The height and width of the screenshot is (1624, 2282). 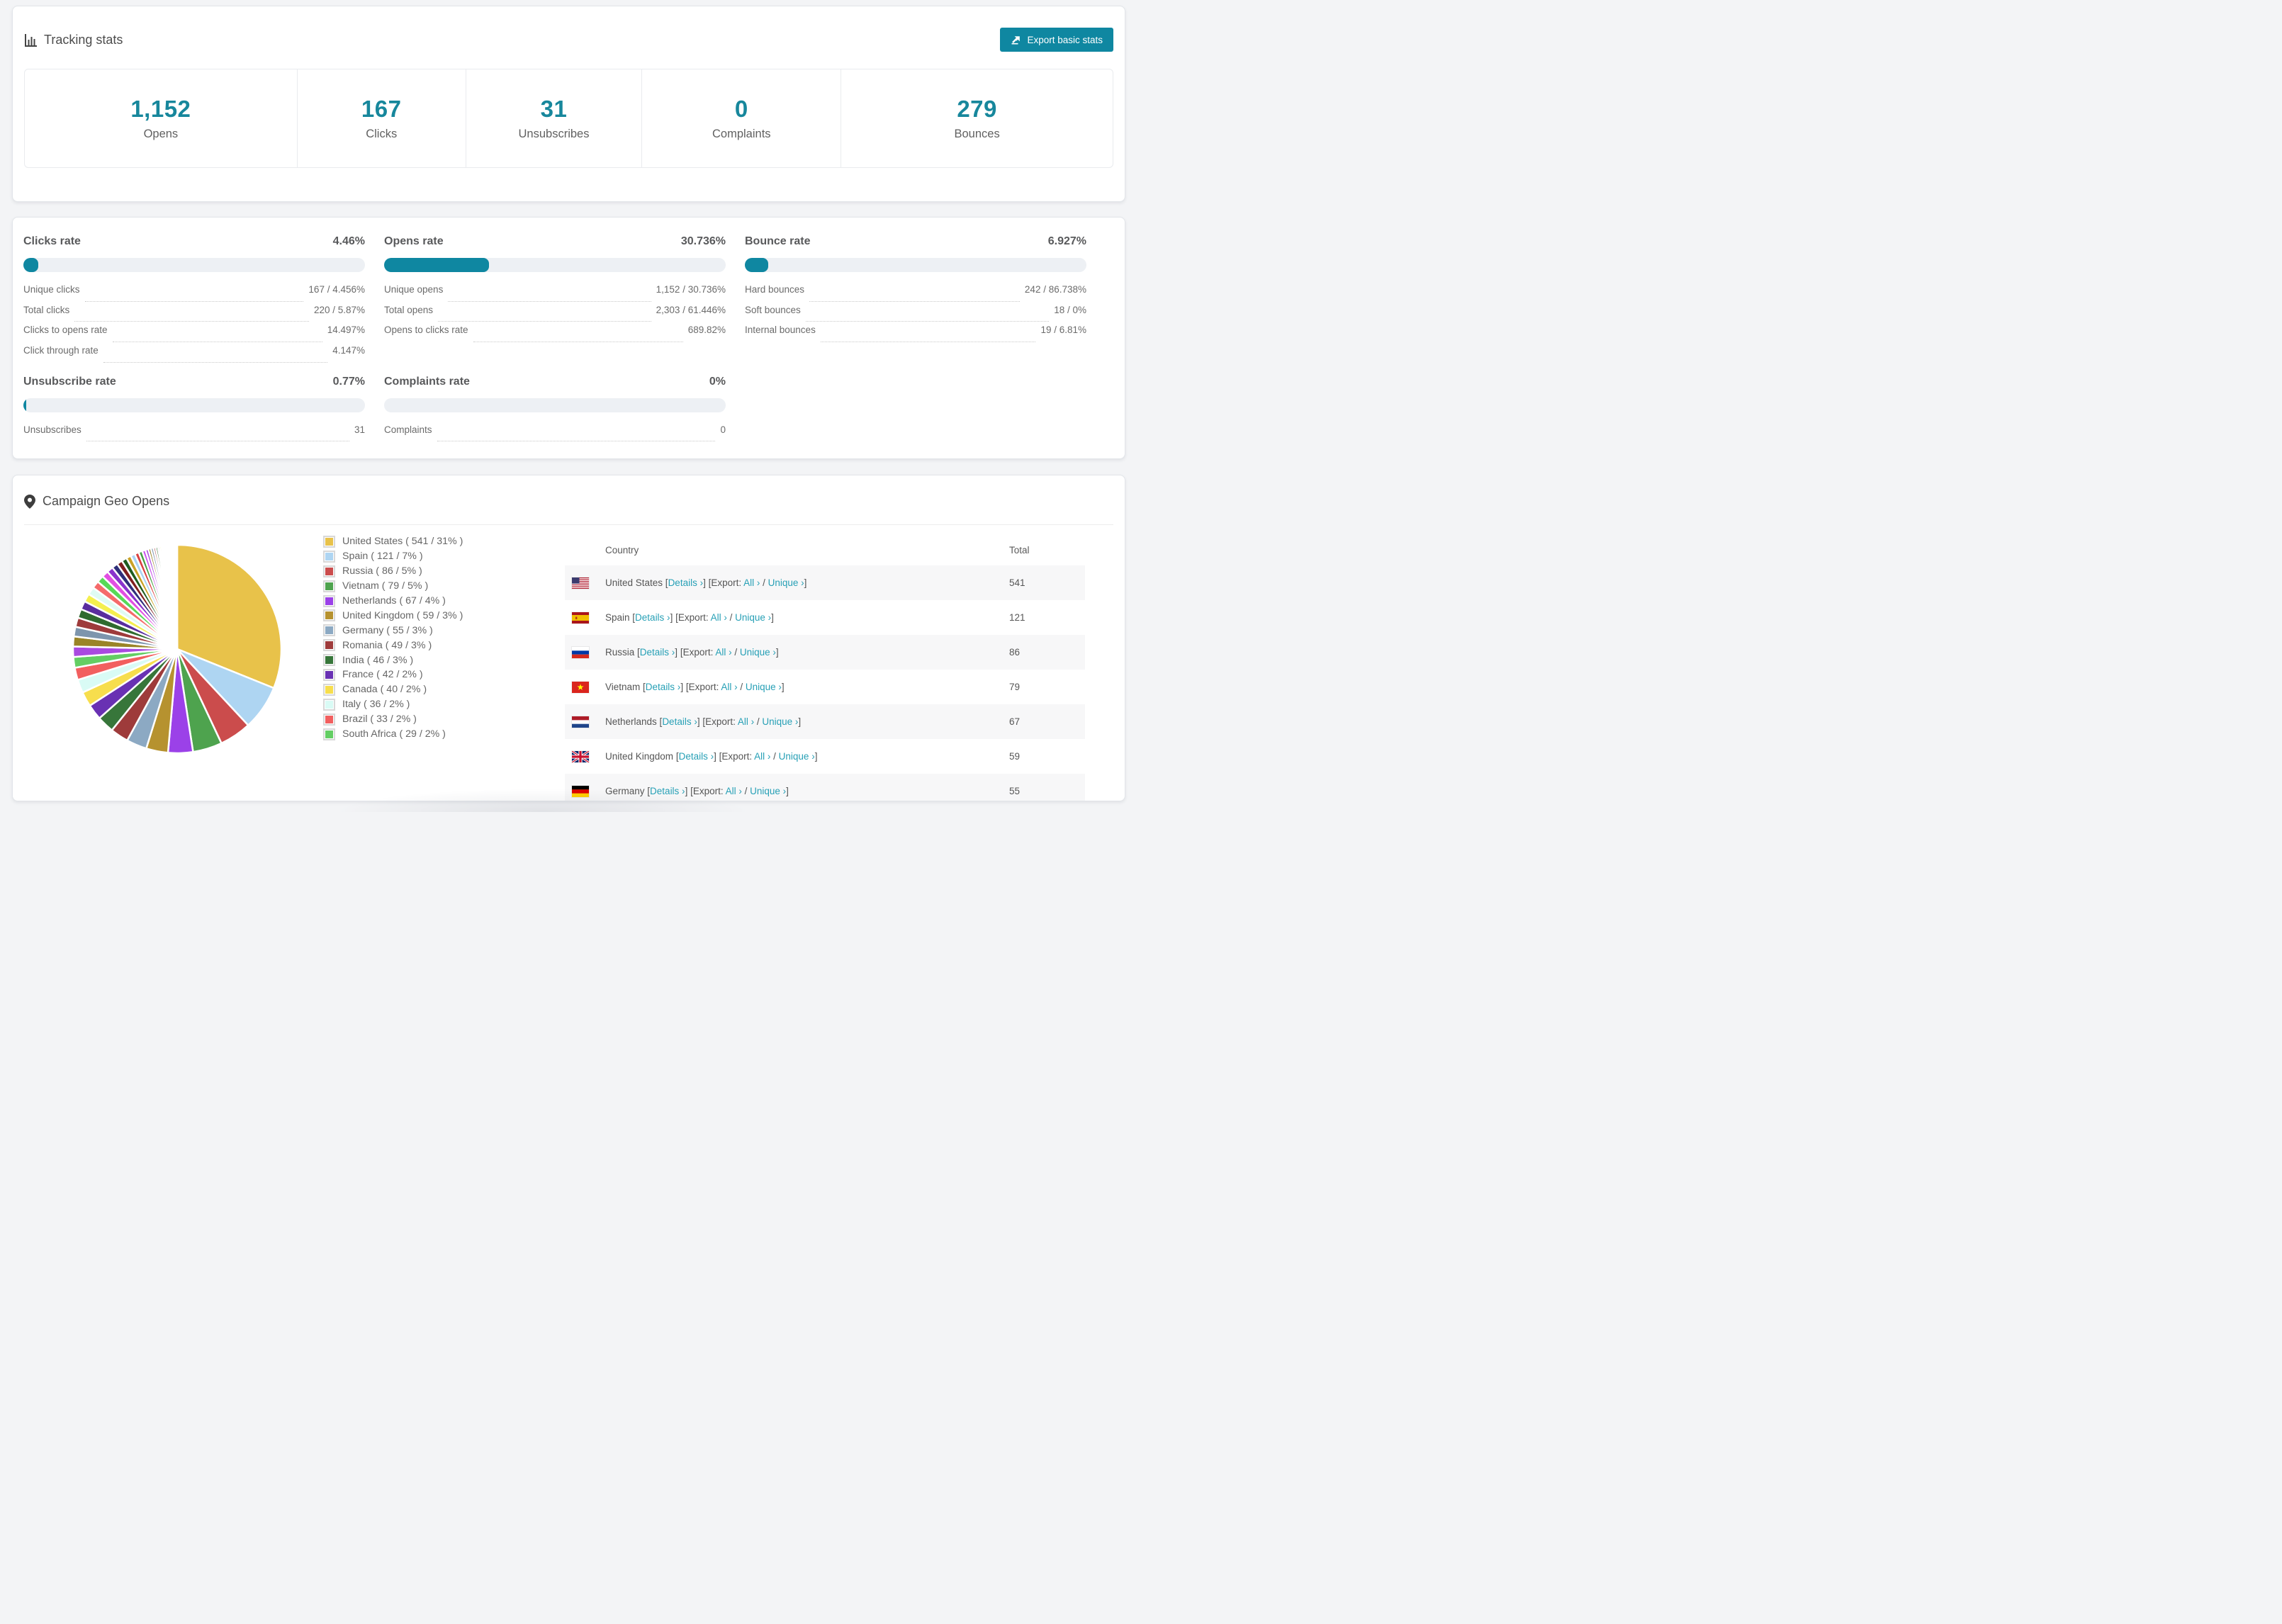 What do you see at coordinates (194, 356) in the screenshot?
I see `rate-row: Click through rate 4.147%` at bounding box center [194, 356].